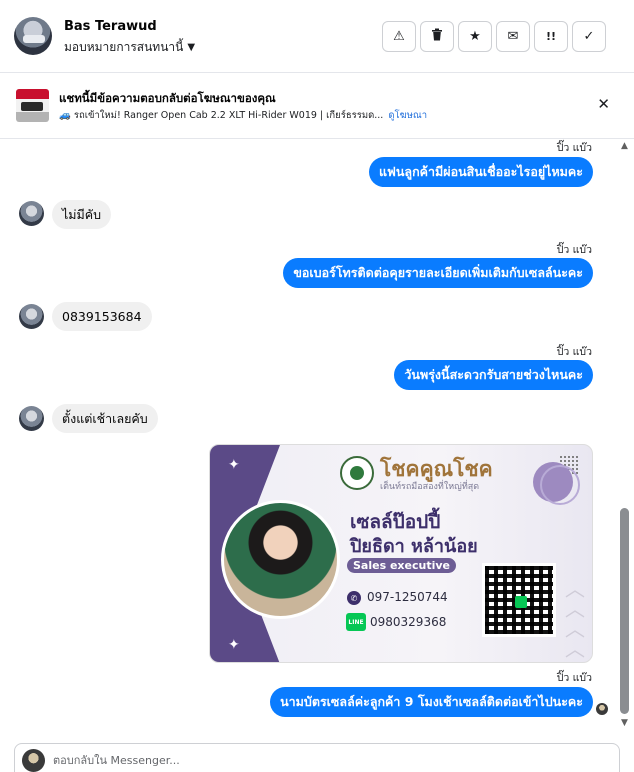  What do you see at coordinates (519, 600) in the screenshot?
I see `qr-code` at bounding box center [519, 600].